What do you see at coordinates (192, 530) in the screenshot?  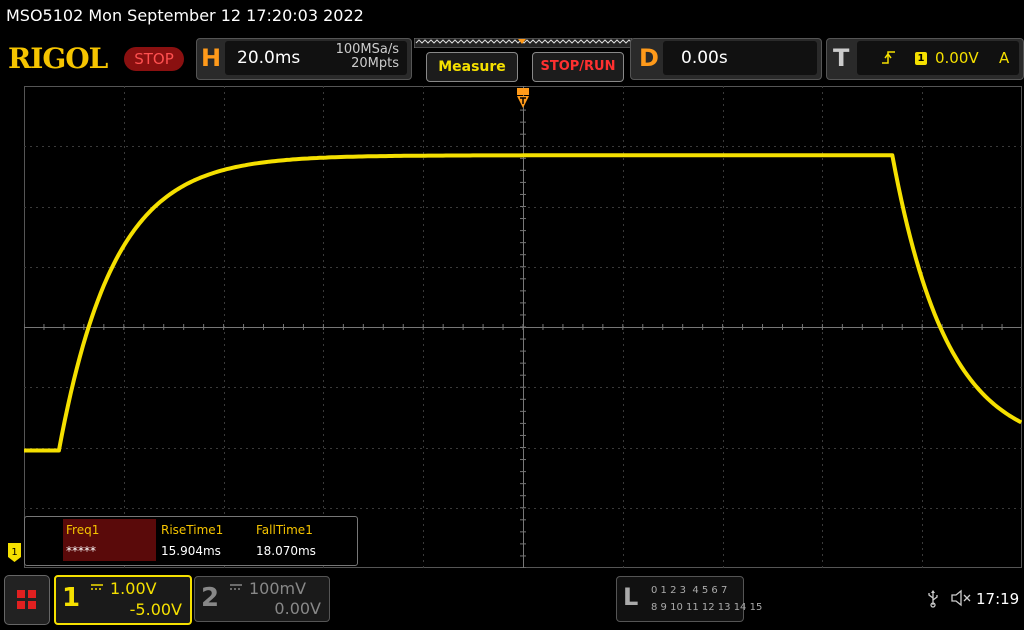 I see `measurement-label-risetime: RiseTime1` at bounding box center [192, 530].